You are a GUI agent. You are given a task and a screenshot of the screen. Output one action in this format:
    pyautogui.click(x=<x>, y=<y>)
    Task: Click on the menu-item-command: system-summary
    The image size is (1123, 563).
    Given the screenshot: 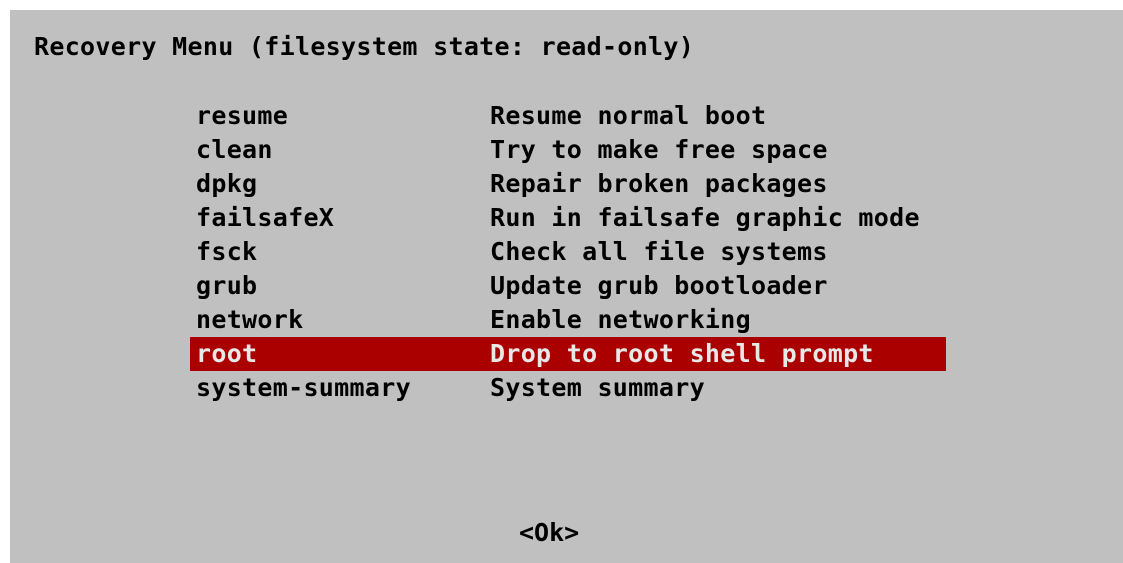 What is the action you would take?
    pyautogui.click(x=303, y=387)
    